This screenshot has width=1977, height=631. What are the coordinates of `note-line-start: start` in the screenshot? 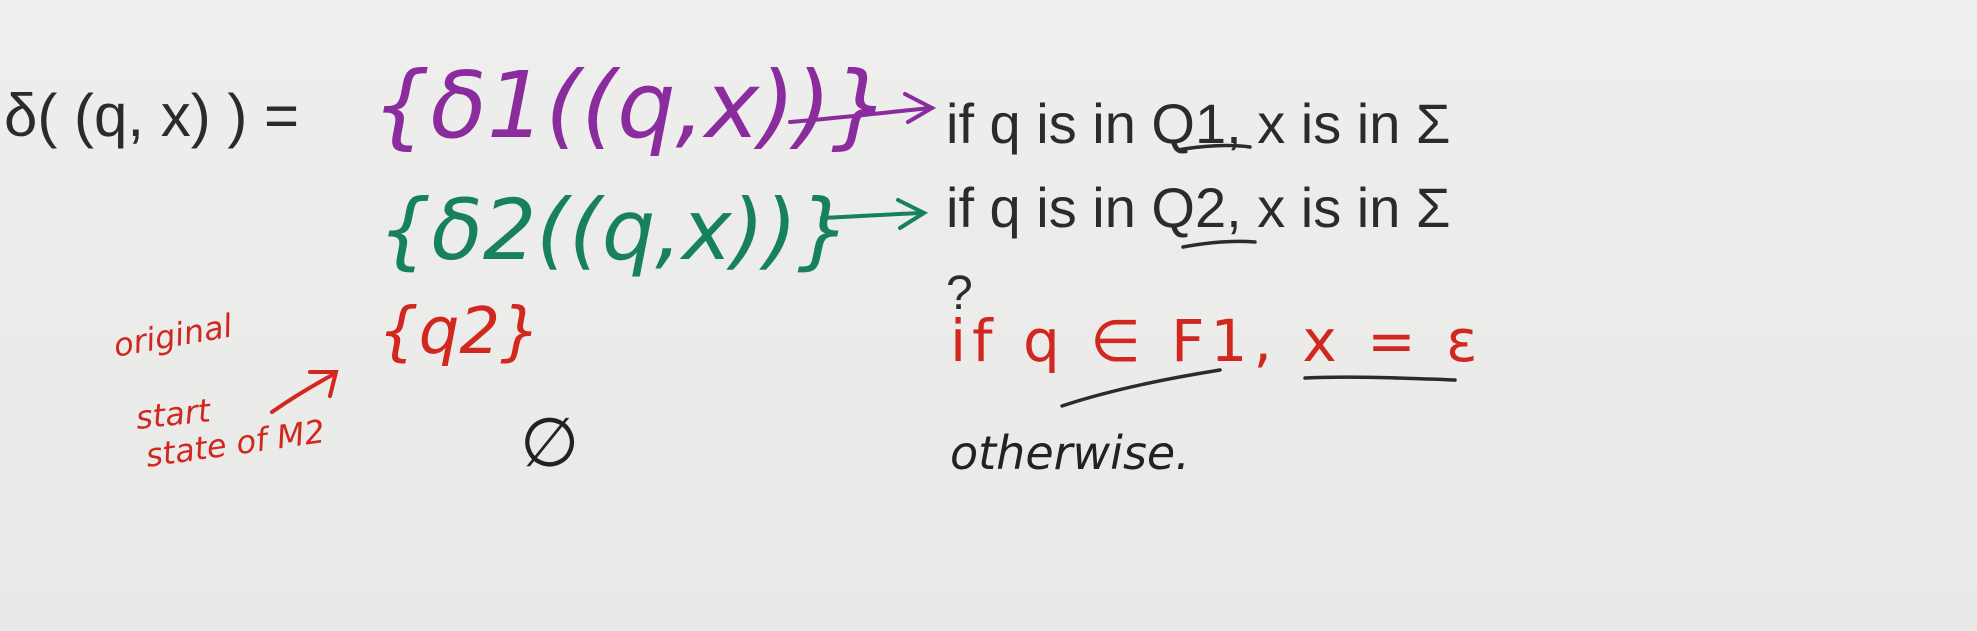 It's located at (173, 414).